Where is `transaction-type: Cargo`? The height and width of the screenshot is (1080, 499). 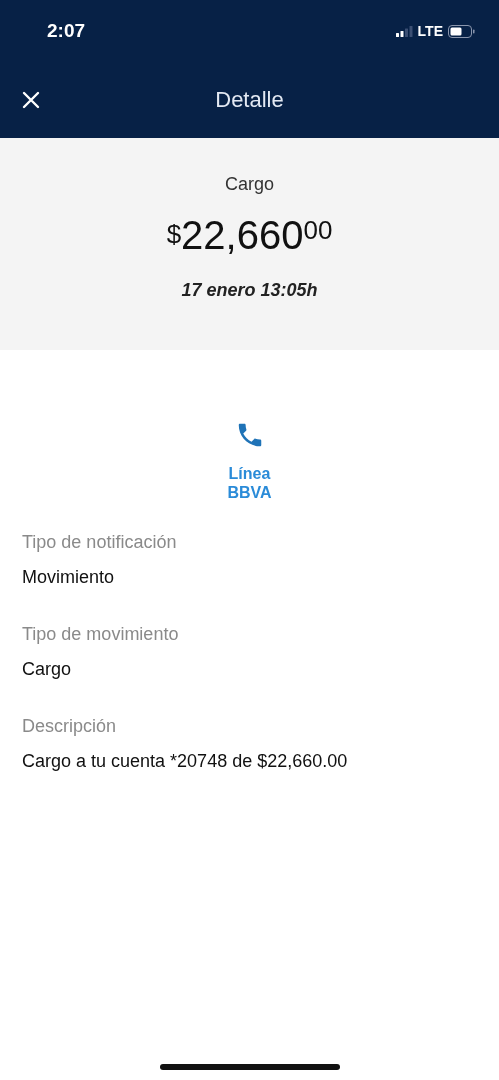
transaction-type: Cargo is located at coordinates (249, 184).